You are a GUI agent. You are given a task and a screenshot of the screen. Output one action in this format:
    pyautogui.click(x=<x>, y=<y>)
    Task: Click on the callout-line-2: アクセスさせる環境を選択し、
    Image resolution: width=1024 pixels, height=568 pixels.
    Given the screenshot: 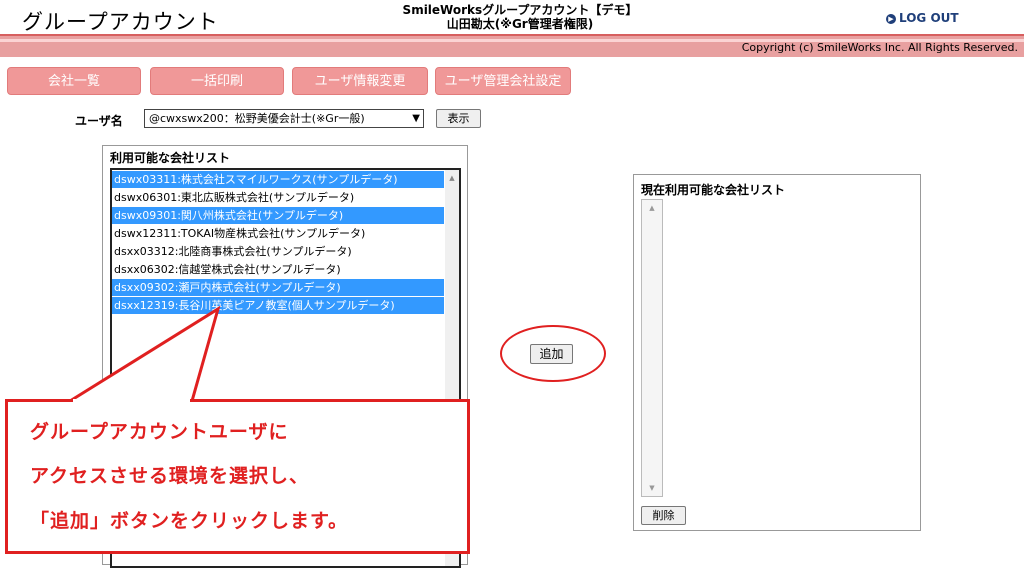 What is the action you would take?
    pyautogui.click(x=170, y=476)
    